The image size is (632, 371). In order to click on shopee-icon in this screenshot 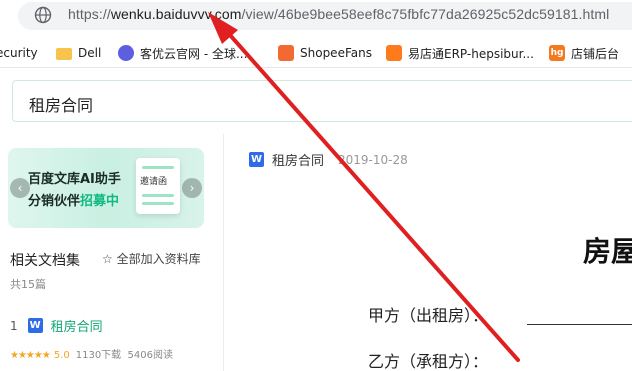, I will do `click(286, 53)`.